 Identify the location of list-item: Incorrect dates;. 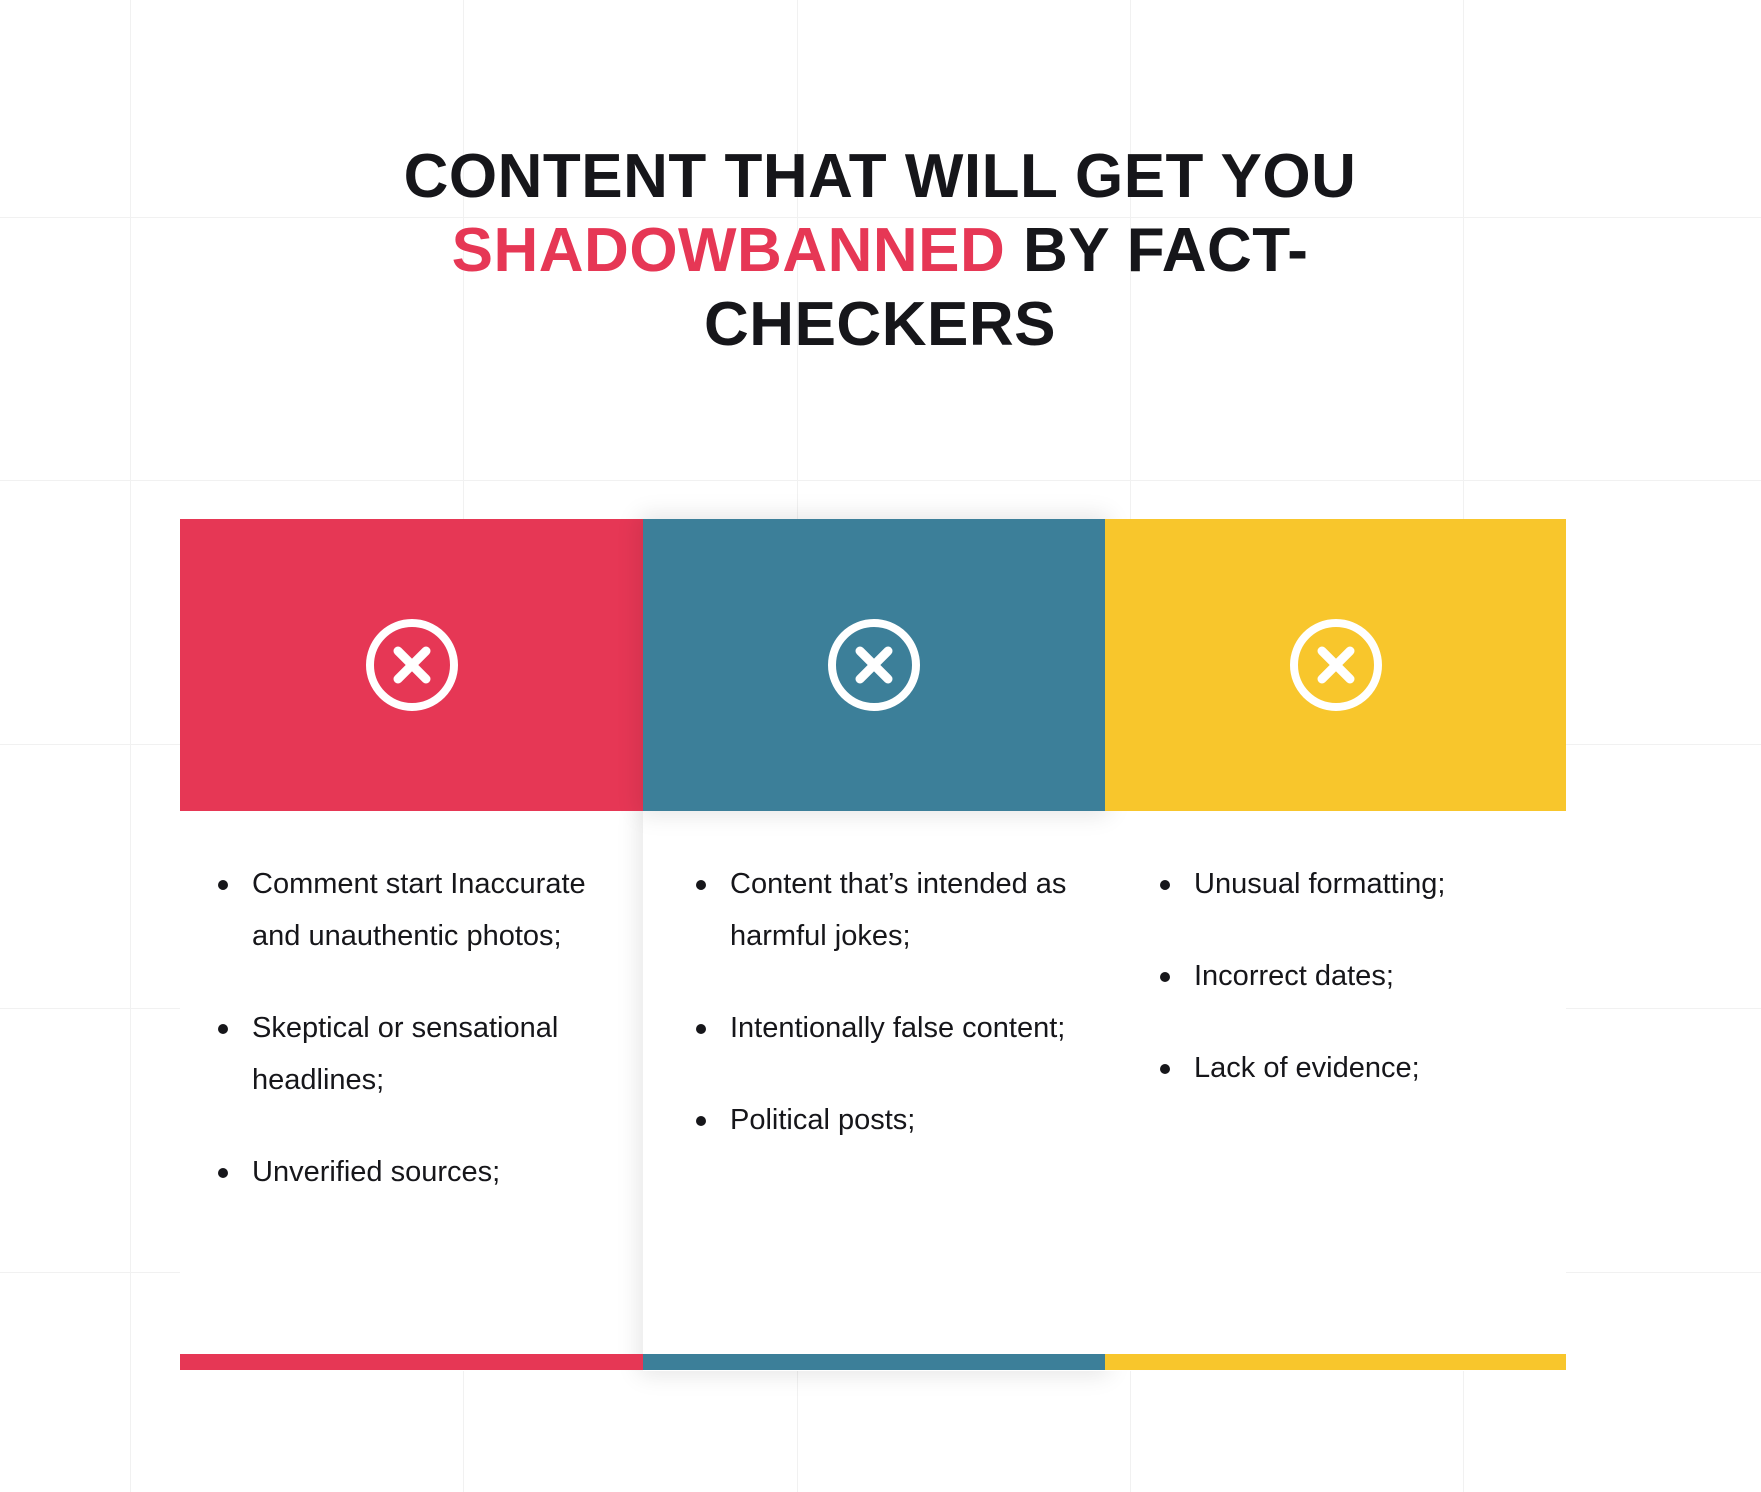
(1354, 976).